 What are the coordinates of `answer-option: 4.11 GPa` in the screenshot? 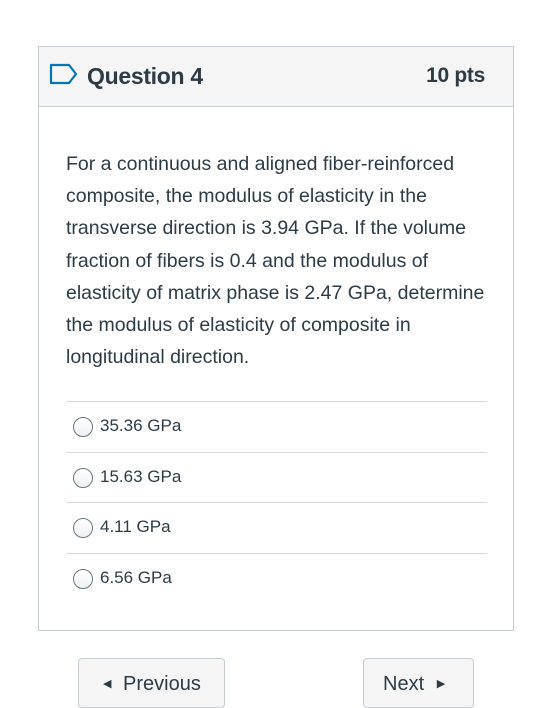 It's located at (276, 527).